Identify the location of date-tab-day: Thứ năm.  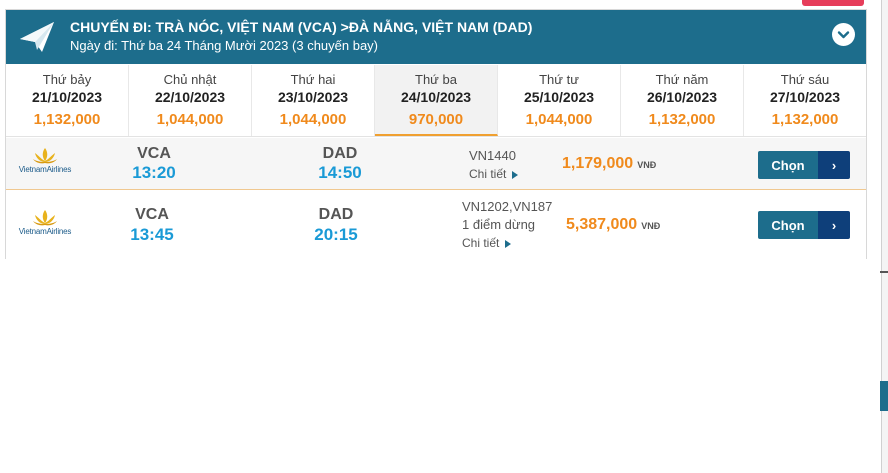
(682, 79).